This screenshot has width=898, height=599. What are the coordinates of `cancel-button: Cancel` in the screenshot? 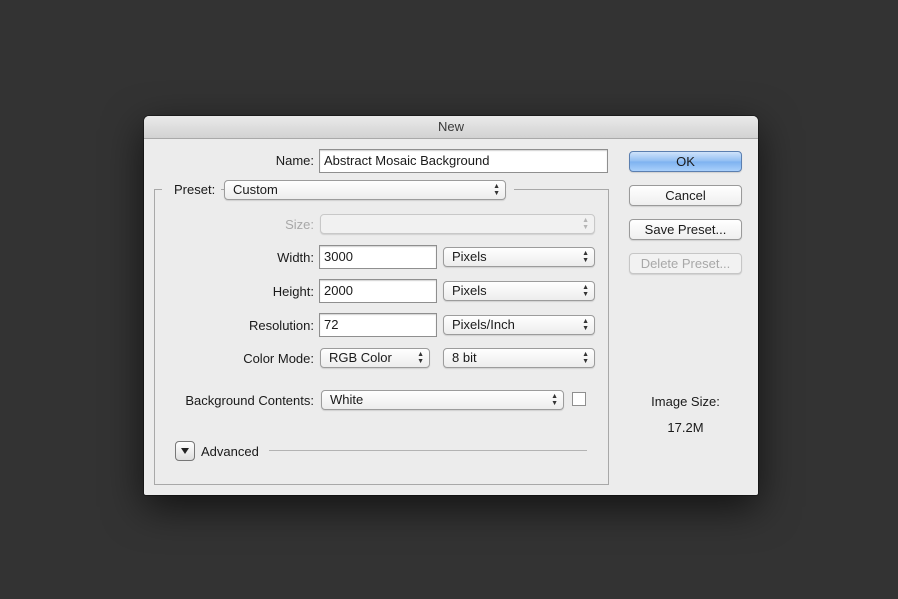 It's located at (685, 195).